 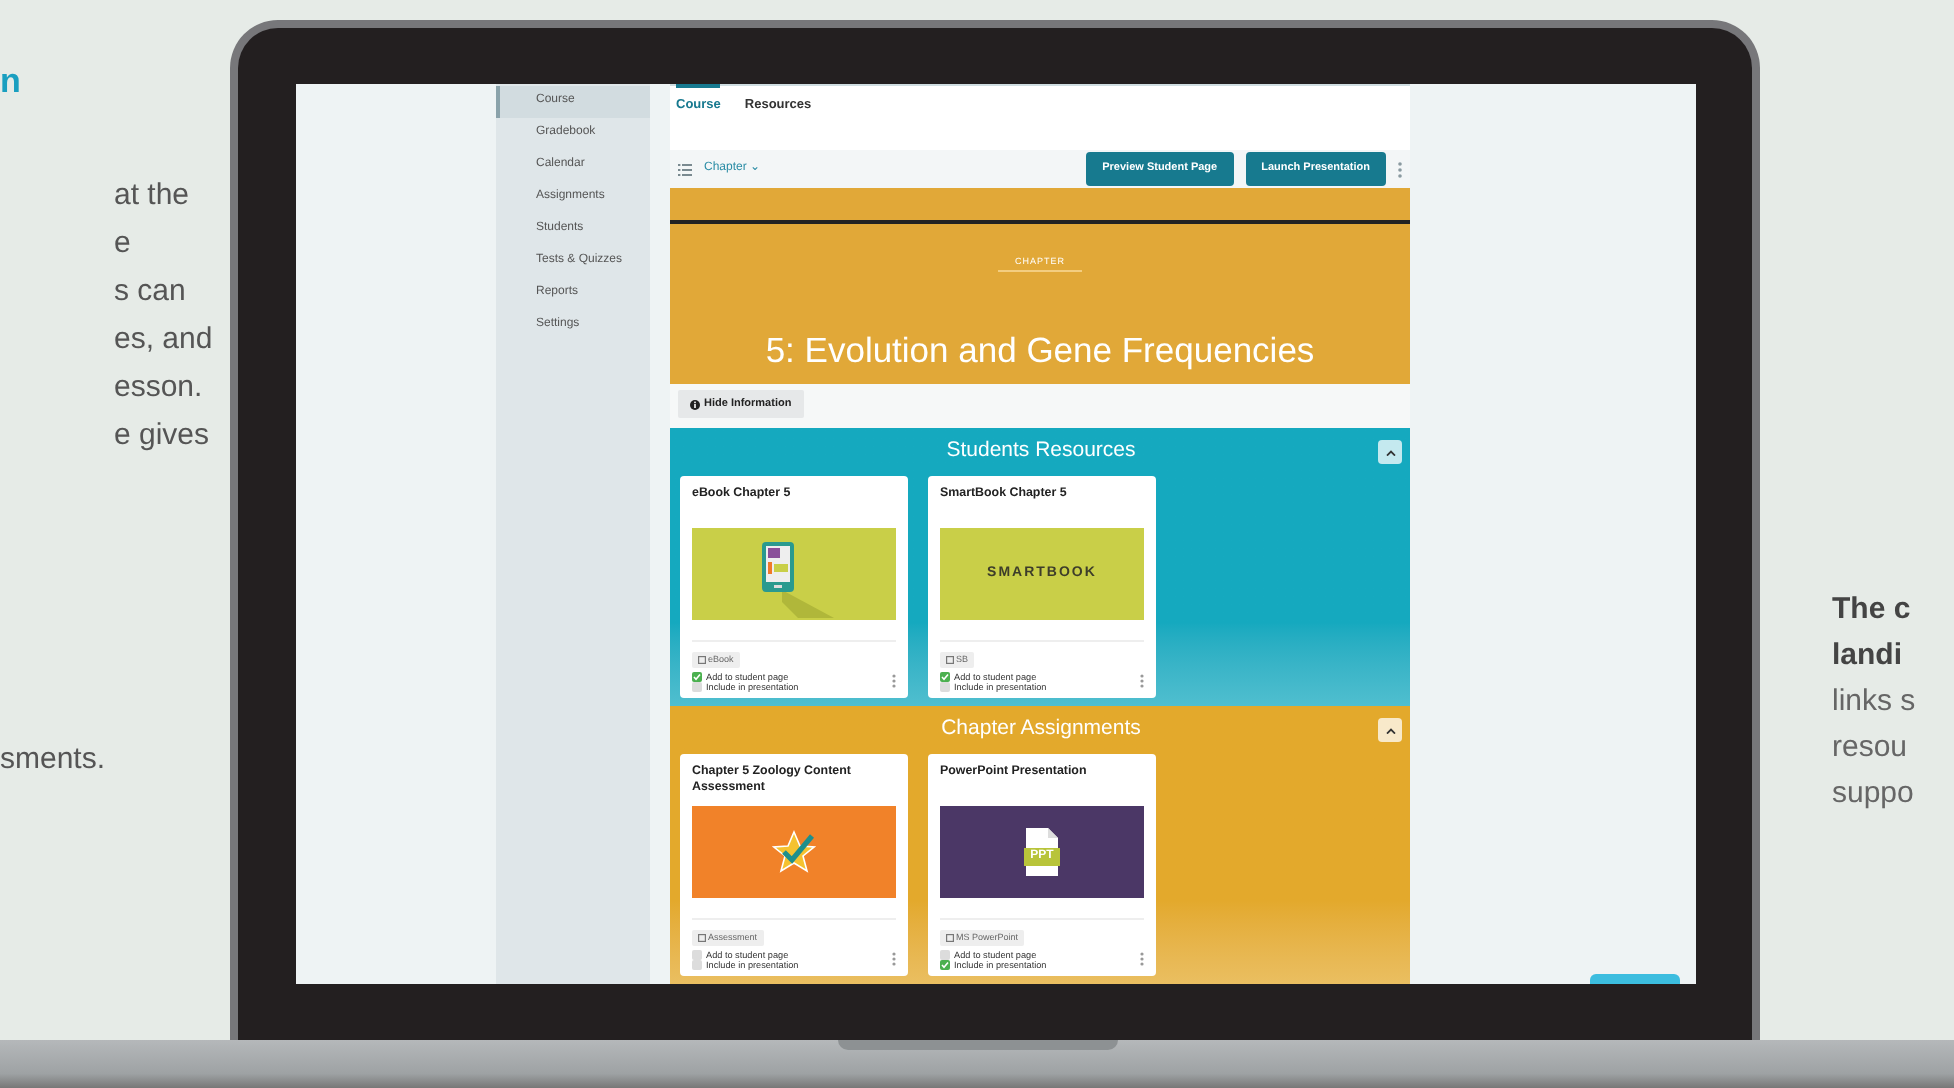 I want to click on text-line: e, so click(x=121, y=244).